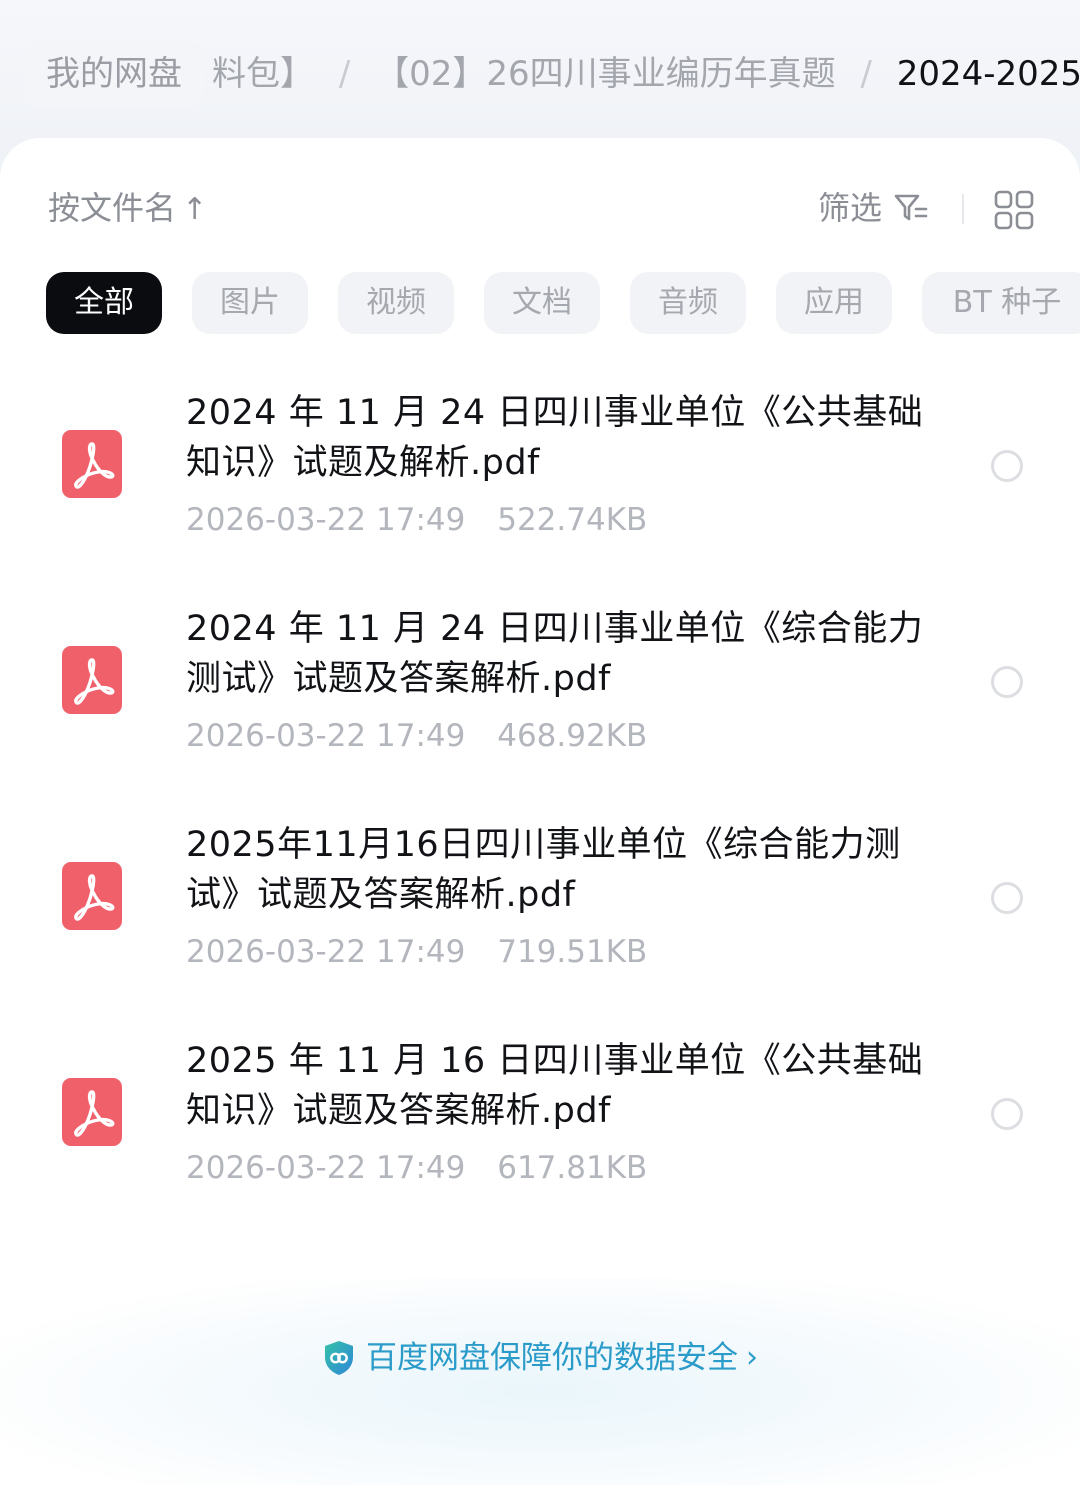  I want to click on file-name: 2025年11月16日四川事业单位《综合能力测试》试题及答案解析.pdf, so click(543, 870).